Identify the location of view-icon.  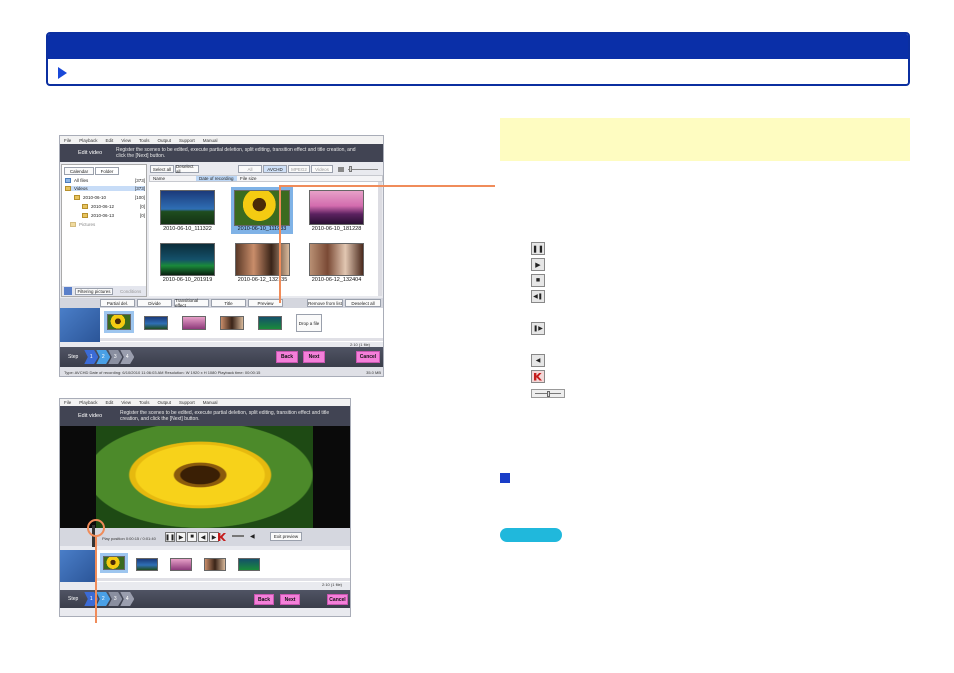
(341, 169).